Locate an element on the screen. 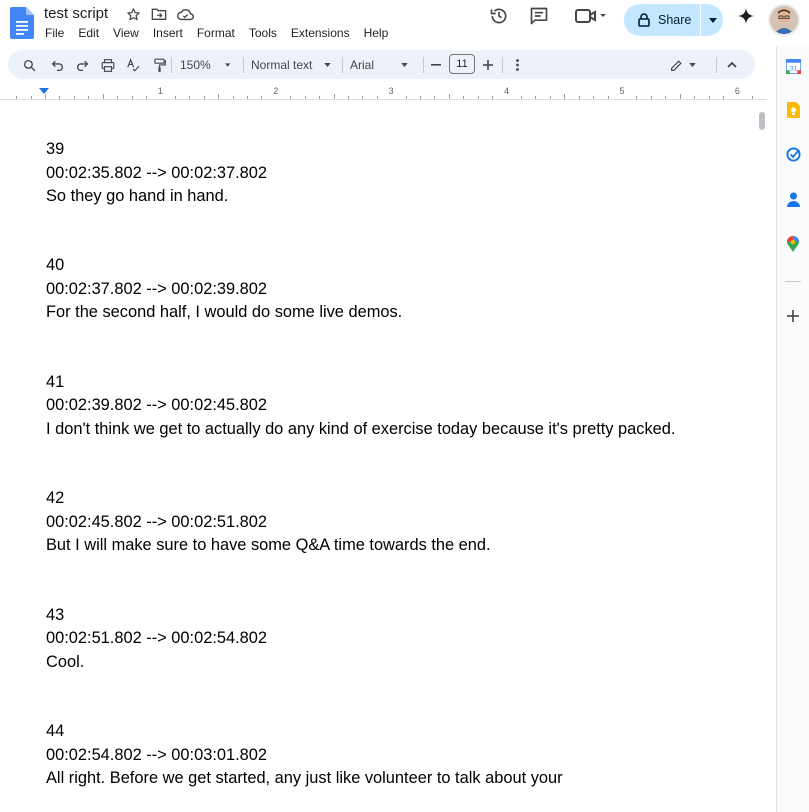  menu-view: View is located at coordinates (126, 33).